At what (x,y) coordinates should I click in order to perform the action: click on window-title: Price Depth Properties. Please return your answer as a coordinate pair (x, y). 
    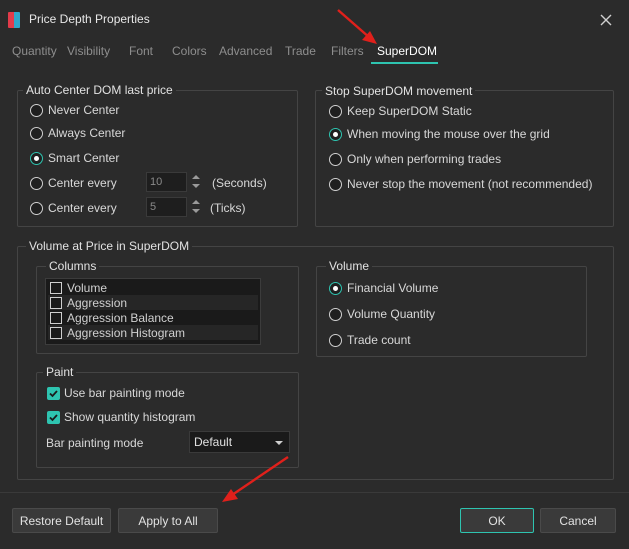
    Looking at the image, I should click on (89, 19).